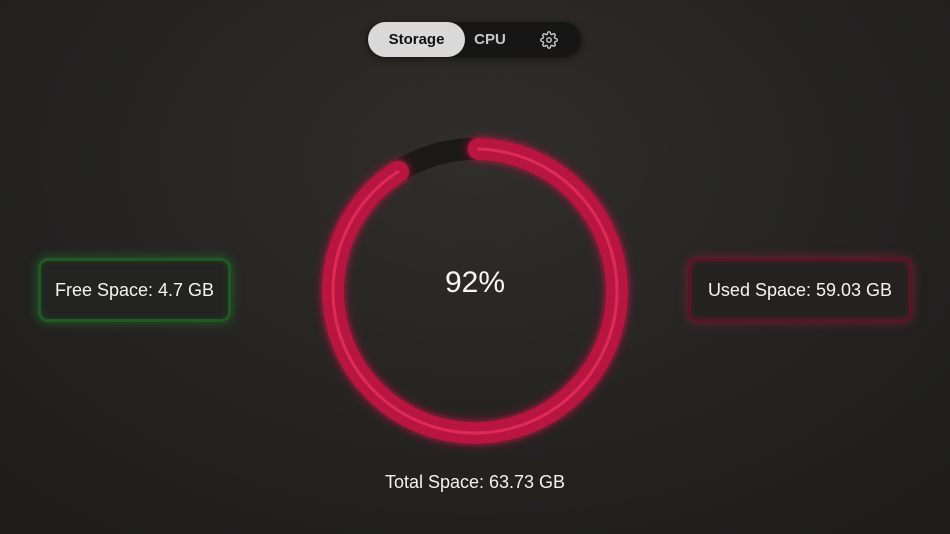  What do you see at coordinates (475, 282) in the screenshot?
I see `used-percent-label: 92%` at bounding box center [475, 282].